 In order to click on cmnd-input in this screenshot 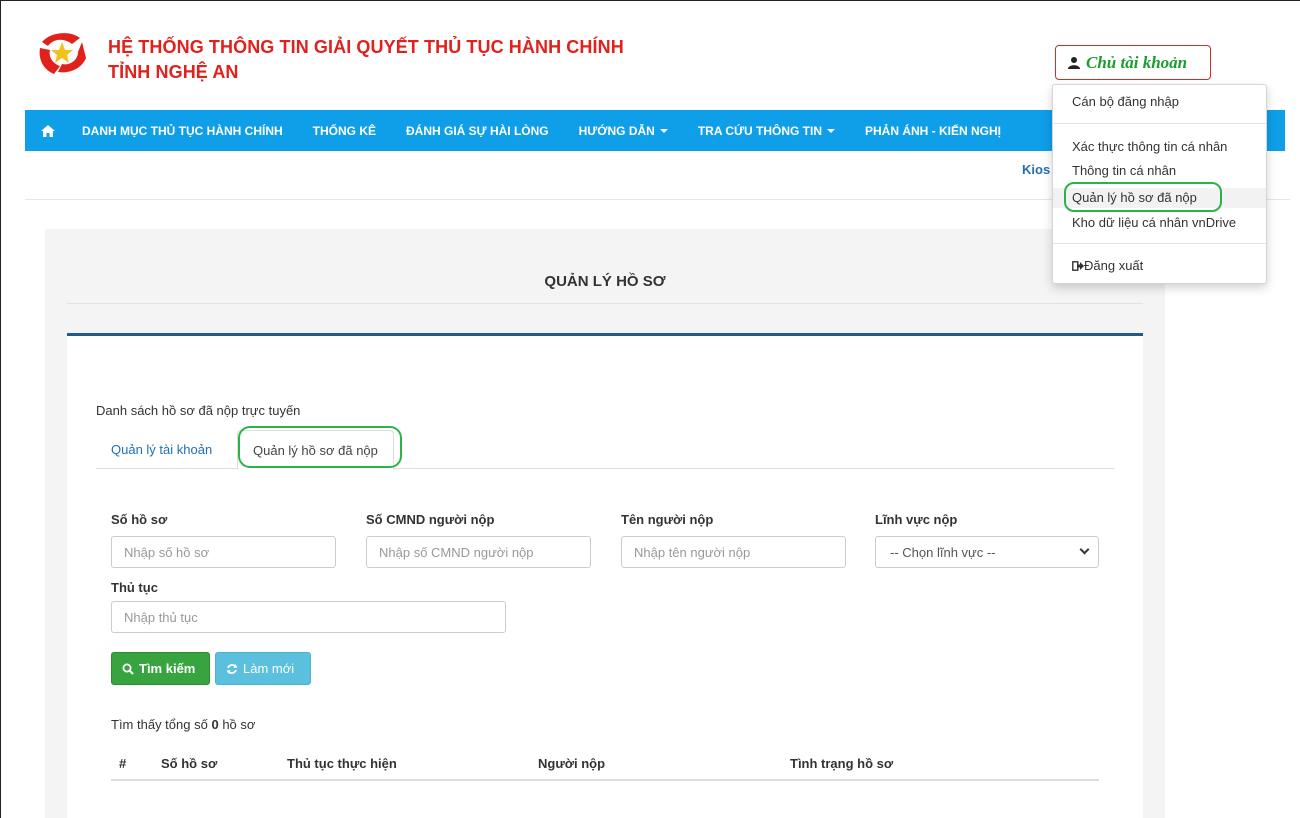, I will do `click(478, 552)`.